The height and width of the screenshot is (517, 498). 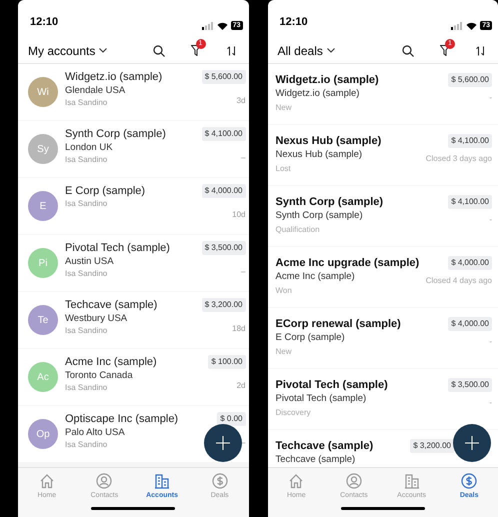 What do you see at coordinates (43, 206) in the screenshot?
I see `avatar: E` at bounding box center [43, 206].